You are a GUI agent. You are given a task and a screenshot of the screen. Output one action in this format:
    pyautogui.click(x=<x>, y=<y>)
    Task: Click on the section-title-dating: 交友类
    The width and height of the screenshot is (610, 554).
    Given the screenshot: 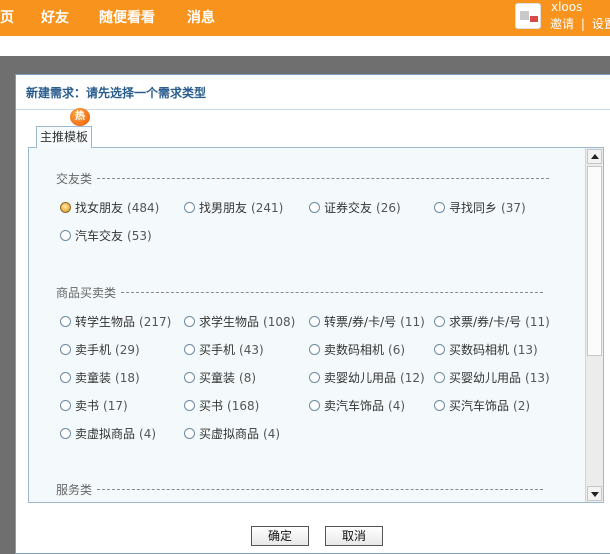 What is the action you would take?
    pyautogui.click(x=76, y=178)
    